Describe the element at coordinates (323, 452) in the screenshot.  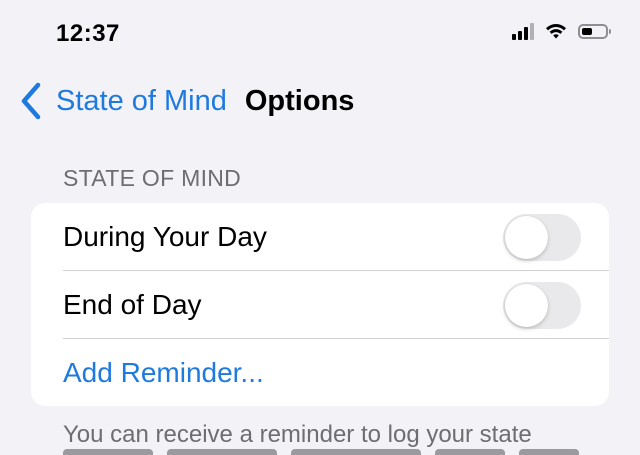
I see `footer-note-continuation` at that location.